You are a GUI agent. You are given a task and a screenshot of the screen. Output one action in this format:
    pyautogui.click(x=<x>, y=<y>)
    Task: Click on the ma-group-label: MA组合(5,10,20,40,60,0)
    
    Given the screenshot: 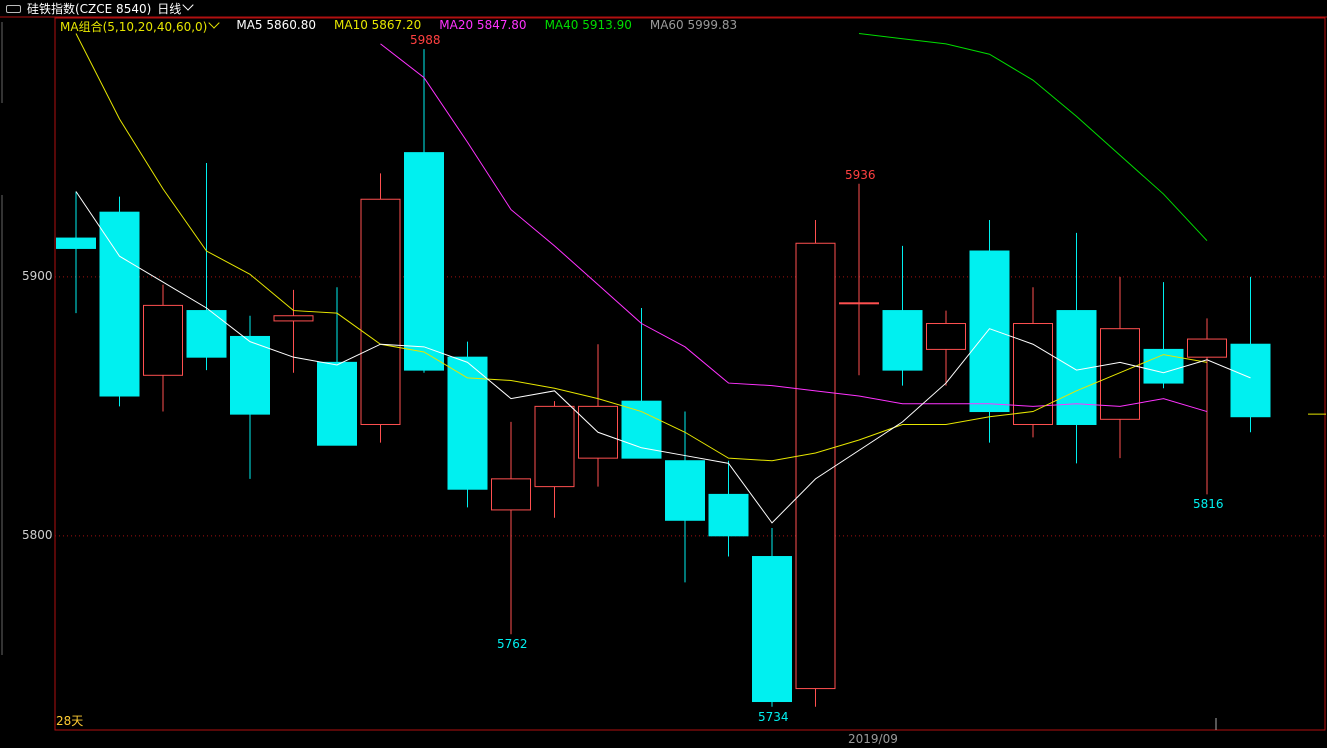 What is the action you would take?
    pyautogui.click(x=134, y=27)
    